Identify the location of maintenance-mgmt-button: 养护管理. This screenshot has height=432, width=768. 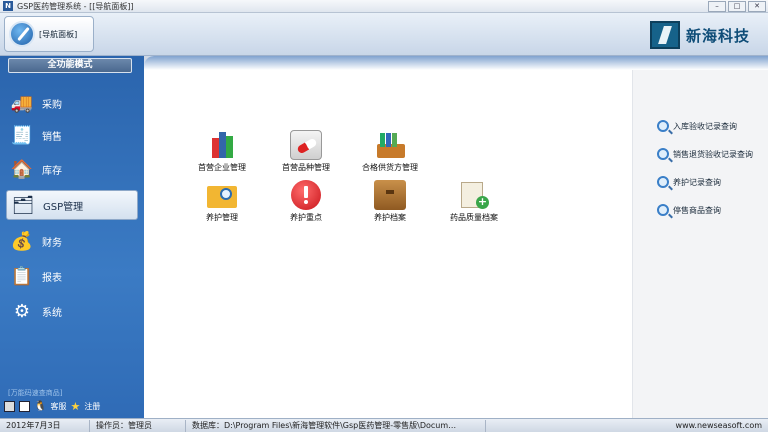
(222, 201).